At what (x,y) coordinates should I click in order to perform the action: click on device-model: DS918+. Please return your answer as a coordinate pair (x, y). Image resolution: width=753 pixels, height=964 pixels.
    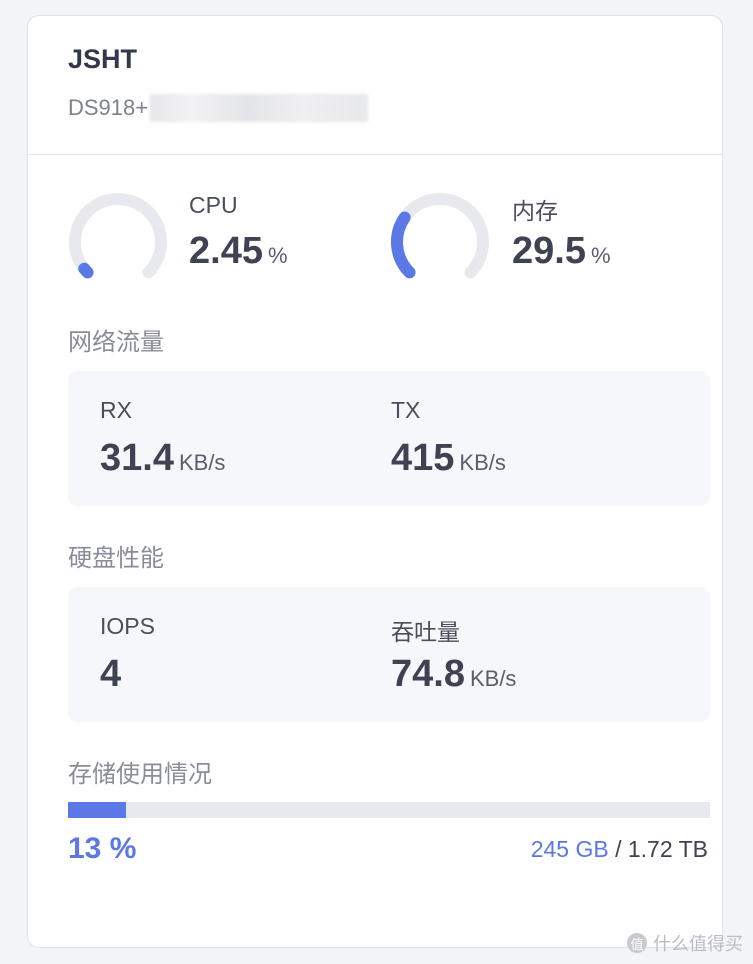
    Looking at the image, I should click on (108, 107).